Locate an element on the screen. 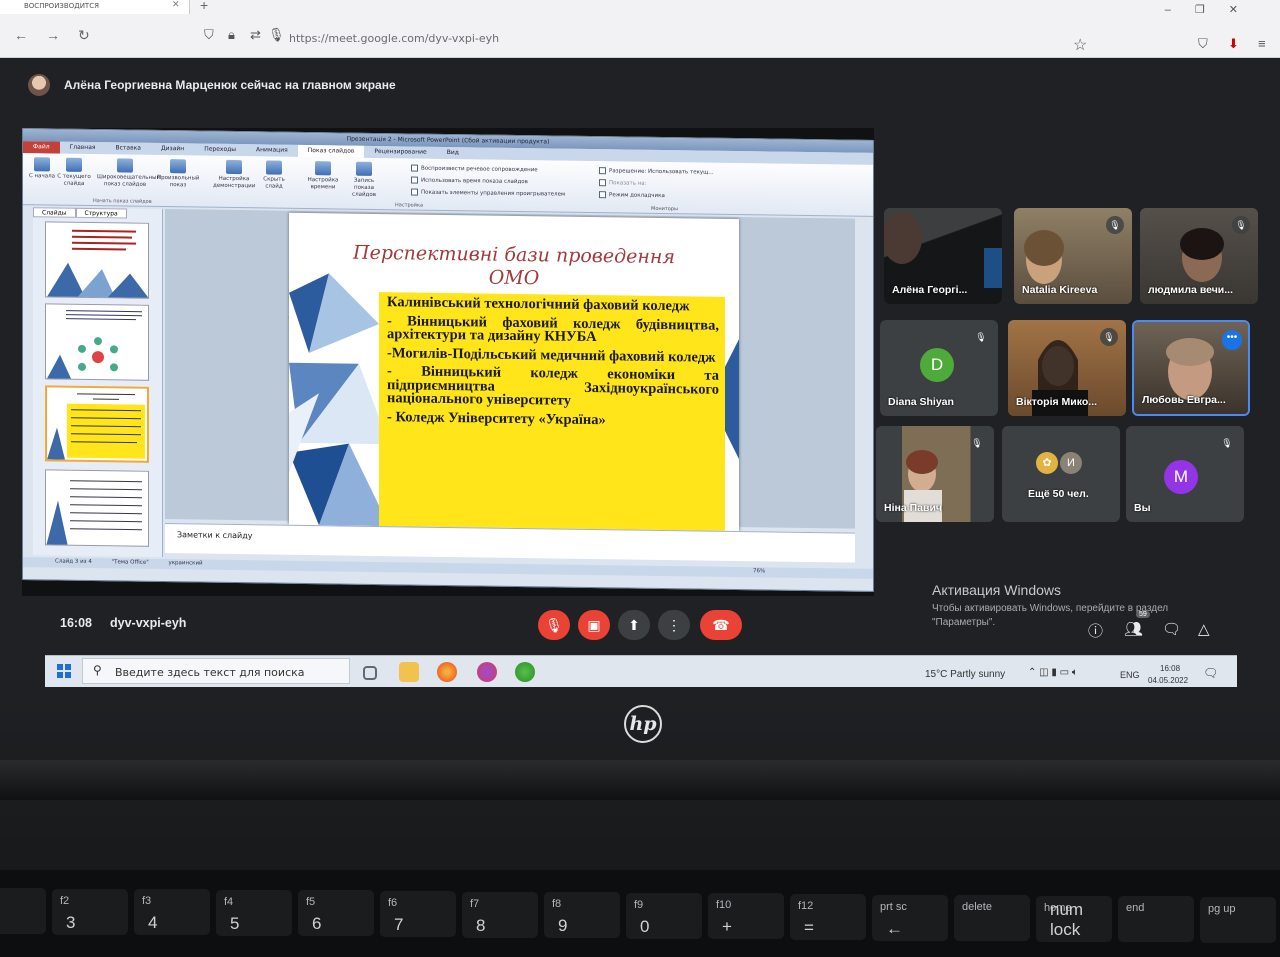 The width and height of the screenshot is (1280, 957). participant-tile: D 🎙︎ Diana Shiyan is located at coordinates (939, 368).